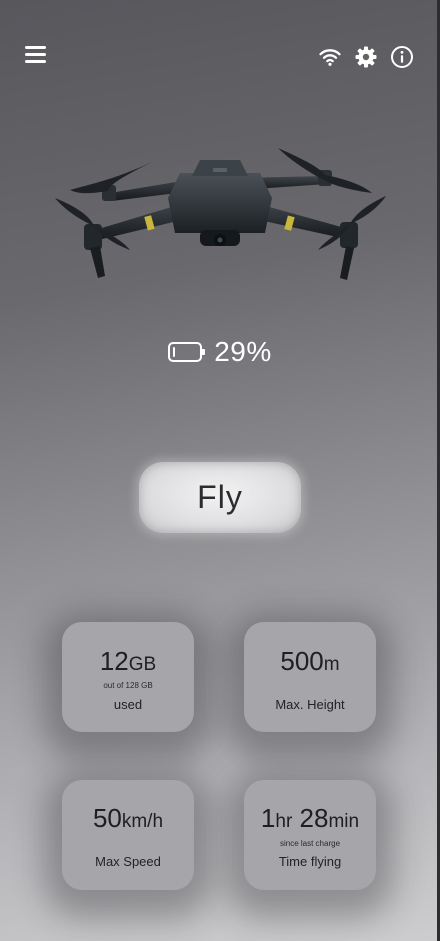 The width and height of the screenshot is (440, 941). Describe the element at coordinates (142, 664) in the screenshot. I see `storage-unit: GB` at that location.